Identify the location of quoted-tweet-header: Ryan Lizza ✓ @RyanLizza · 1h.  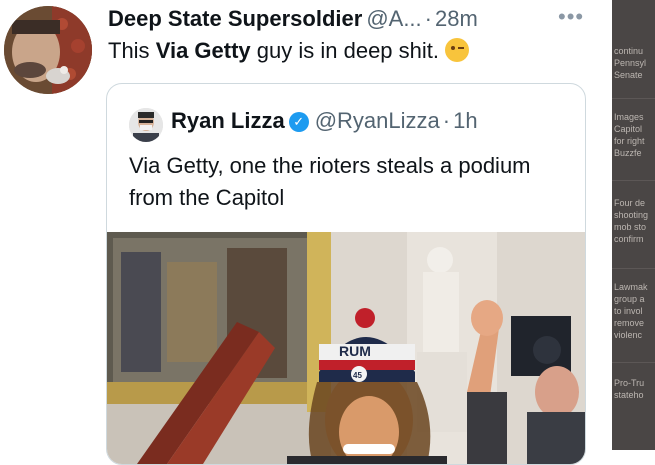
(324, 121).